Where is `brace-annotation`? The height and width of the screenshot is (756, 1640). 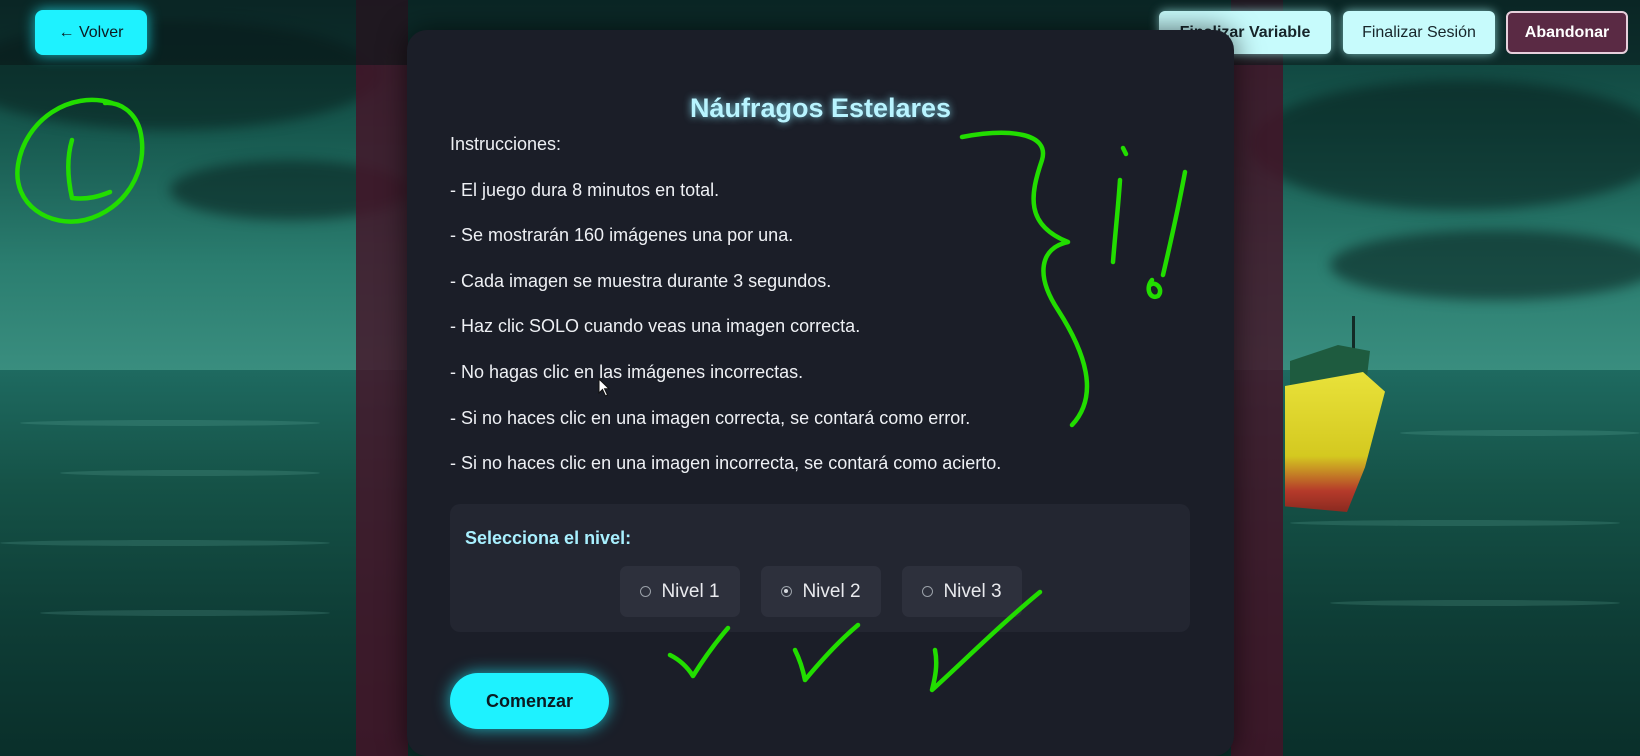
brace-annotation is located at coordinates (1024, 279).